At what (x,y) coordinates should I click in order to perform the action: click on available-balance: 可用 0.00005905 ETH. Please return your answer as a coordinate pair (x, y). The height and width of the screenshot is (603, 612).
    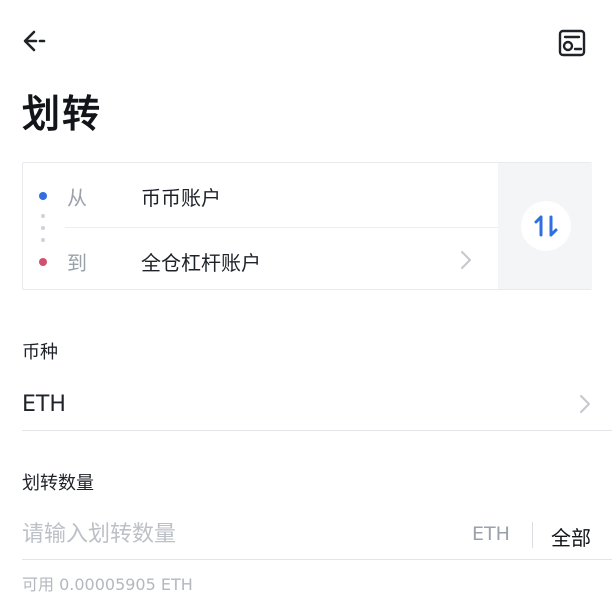
    Looking at the image, I should click on (107, 584).